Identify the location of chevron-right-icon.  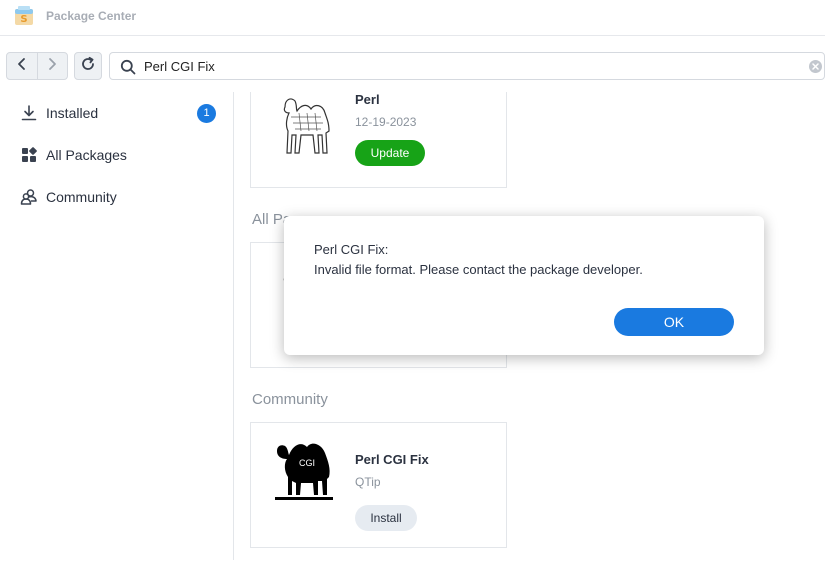
(52, 66).